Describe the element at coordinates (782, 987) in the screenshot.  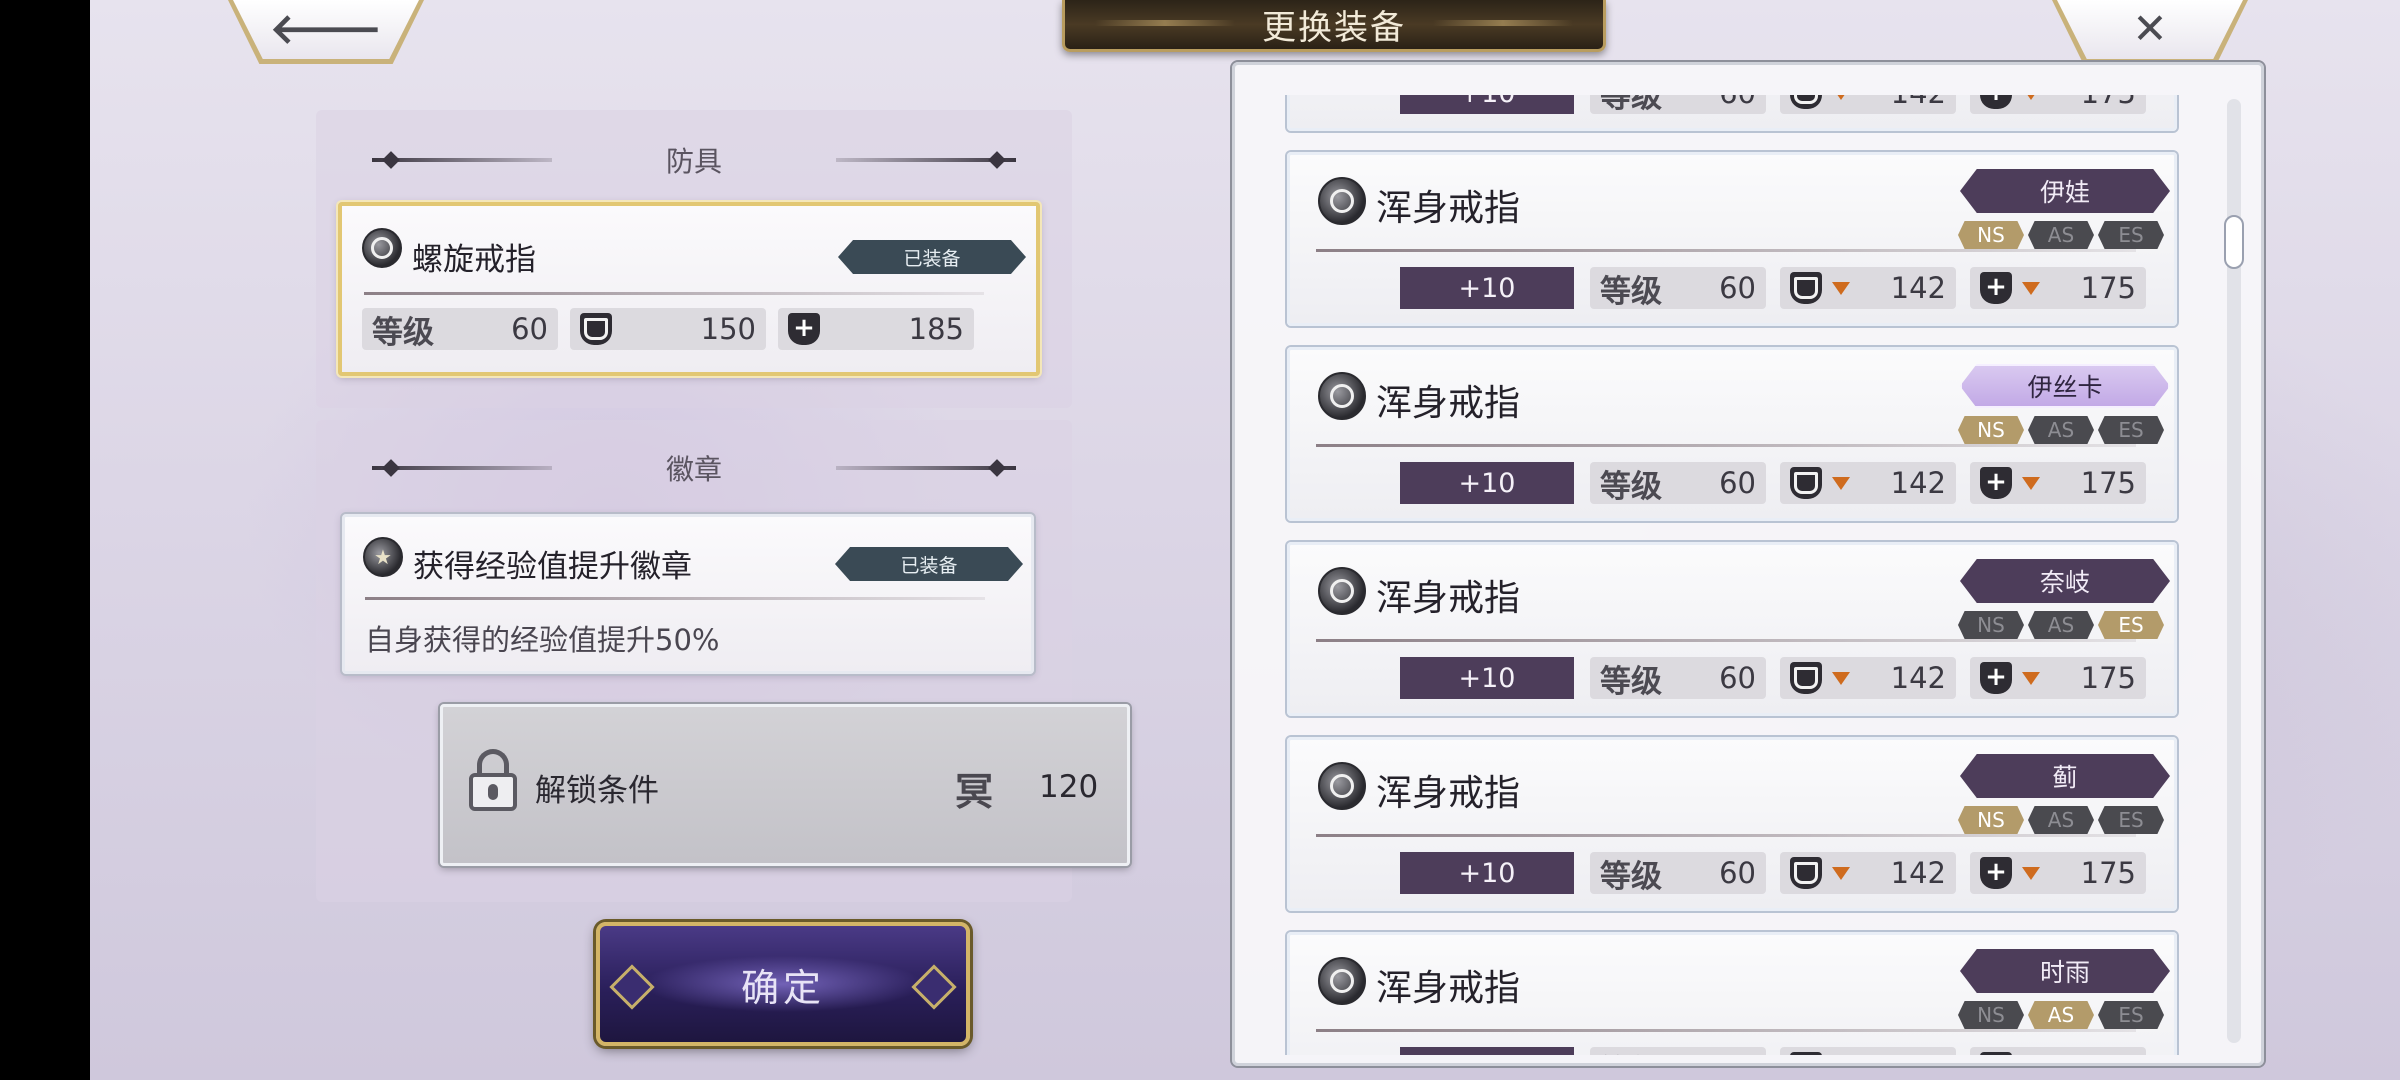
I see `confirm-label: 确定` at that location.